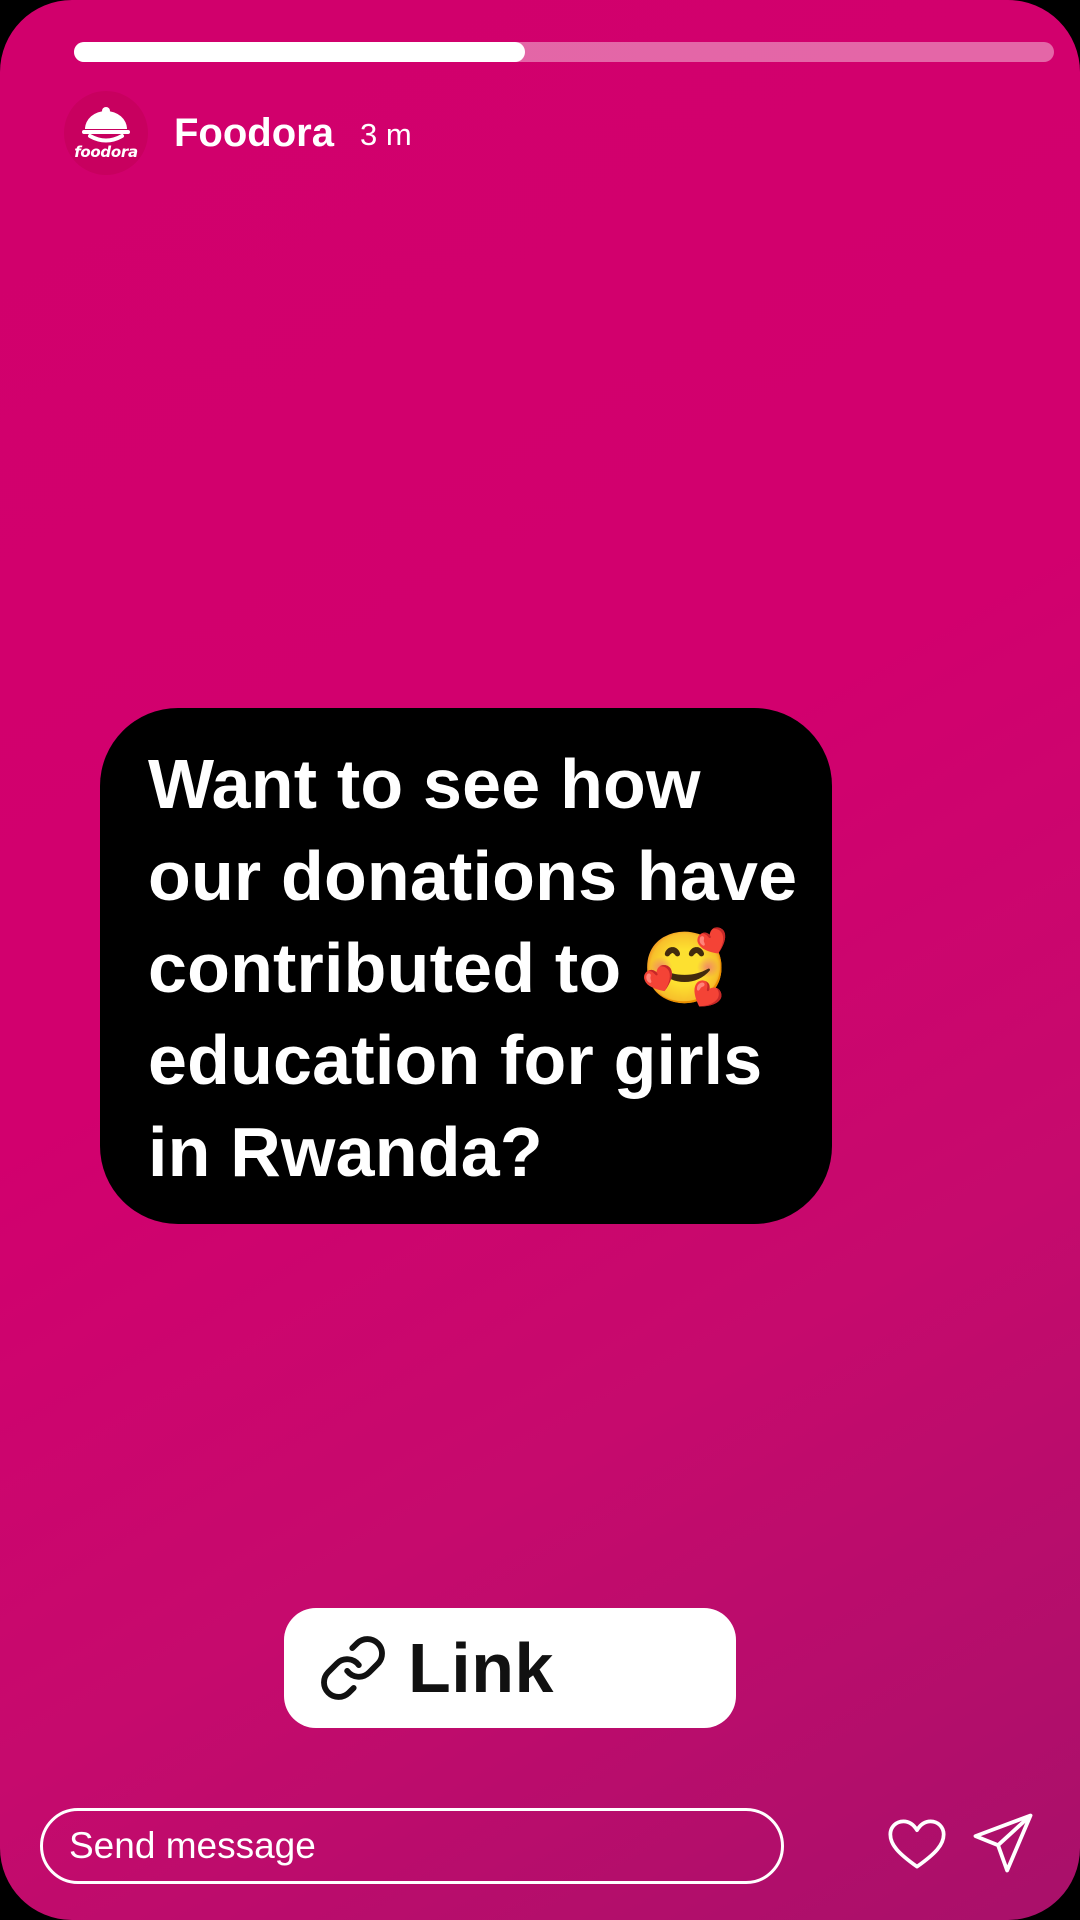  What do you see at coordinates (385, 134) in the screenshot?
I see `story-timestamp: 3 m` at bounding box center [385, 134].